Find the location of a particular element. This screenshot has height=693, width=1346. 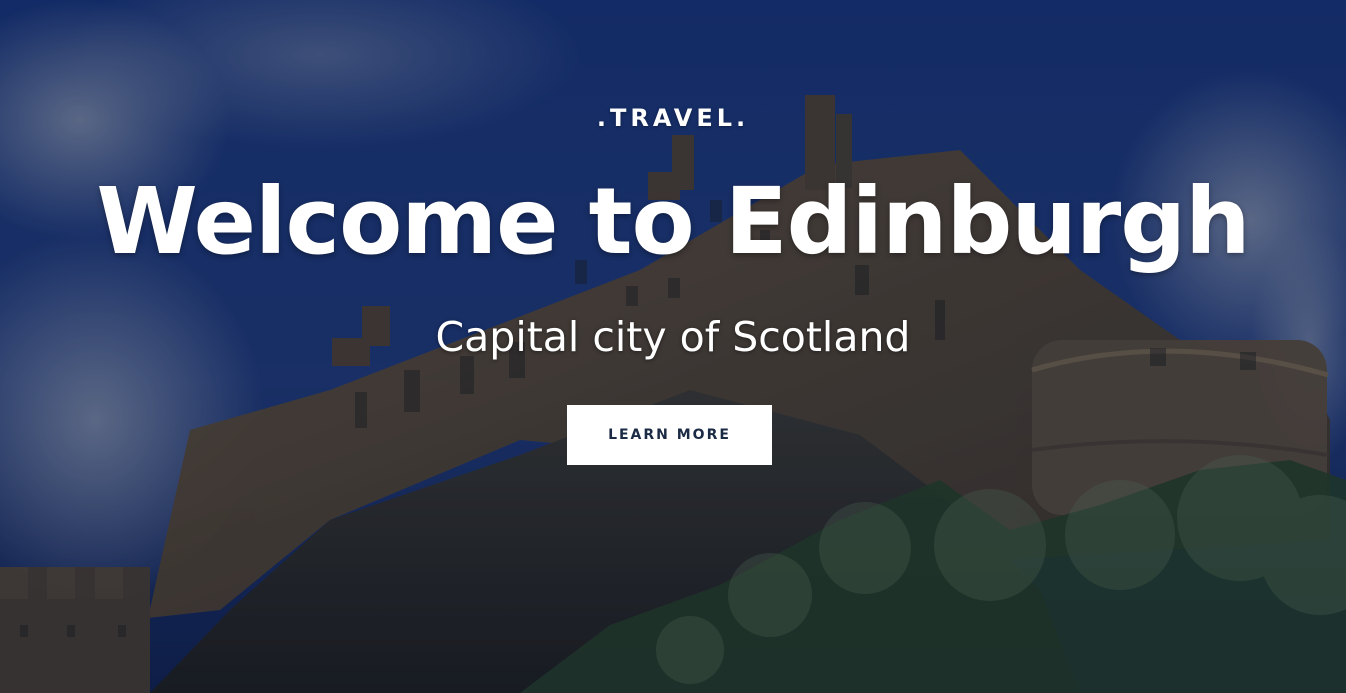

hero-subtitle: Capital city of Scotland is located at coordinates (673, 337).